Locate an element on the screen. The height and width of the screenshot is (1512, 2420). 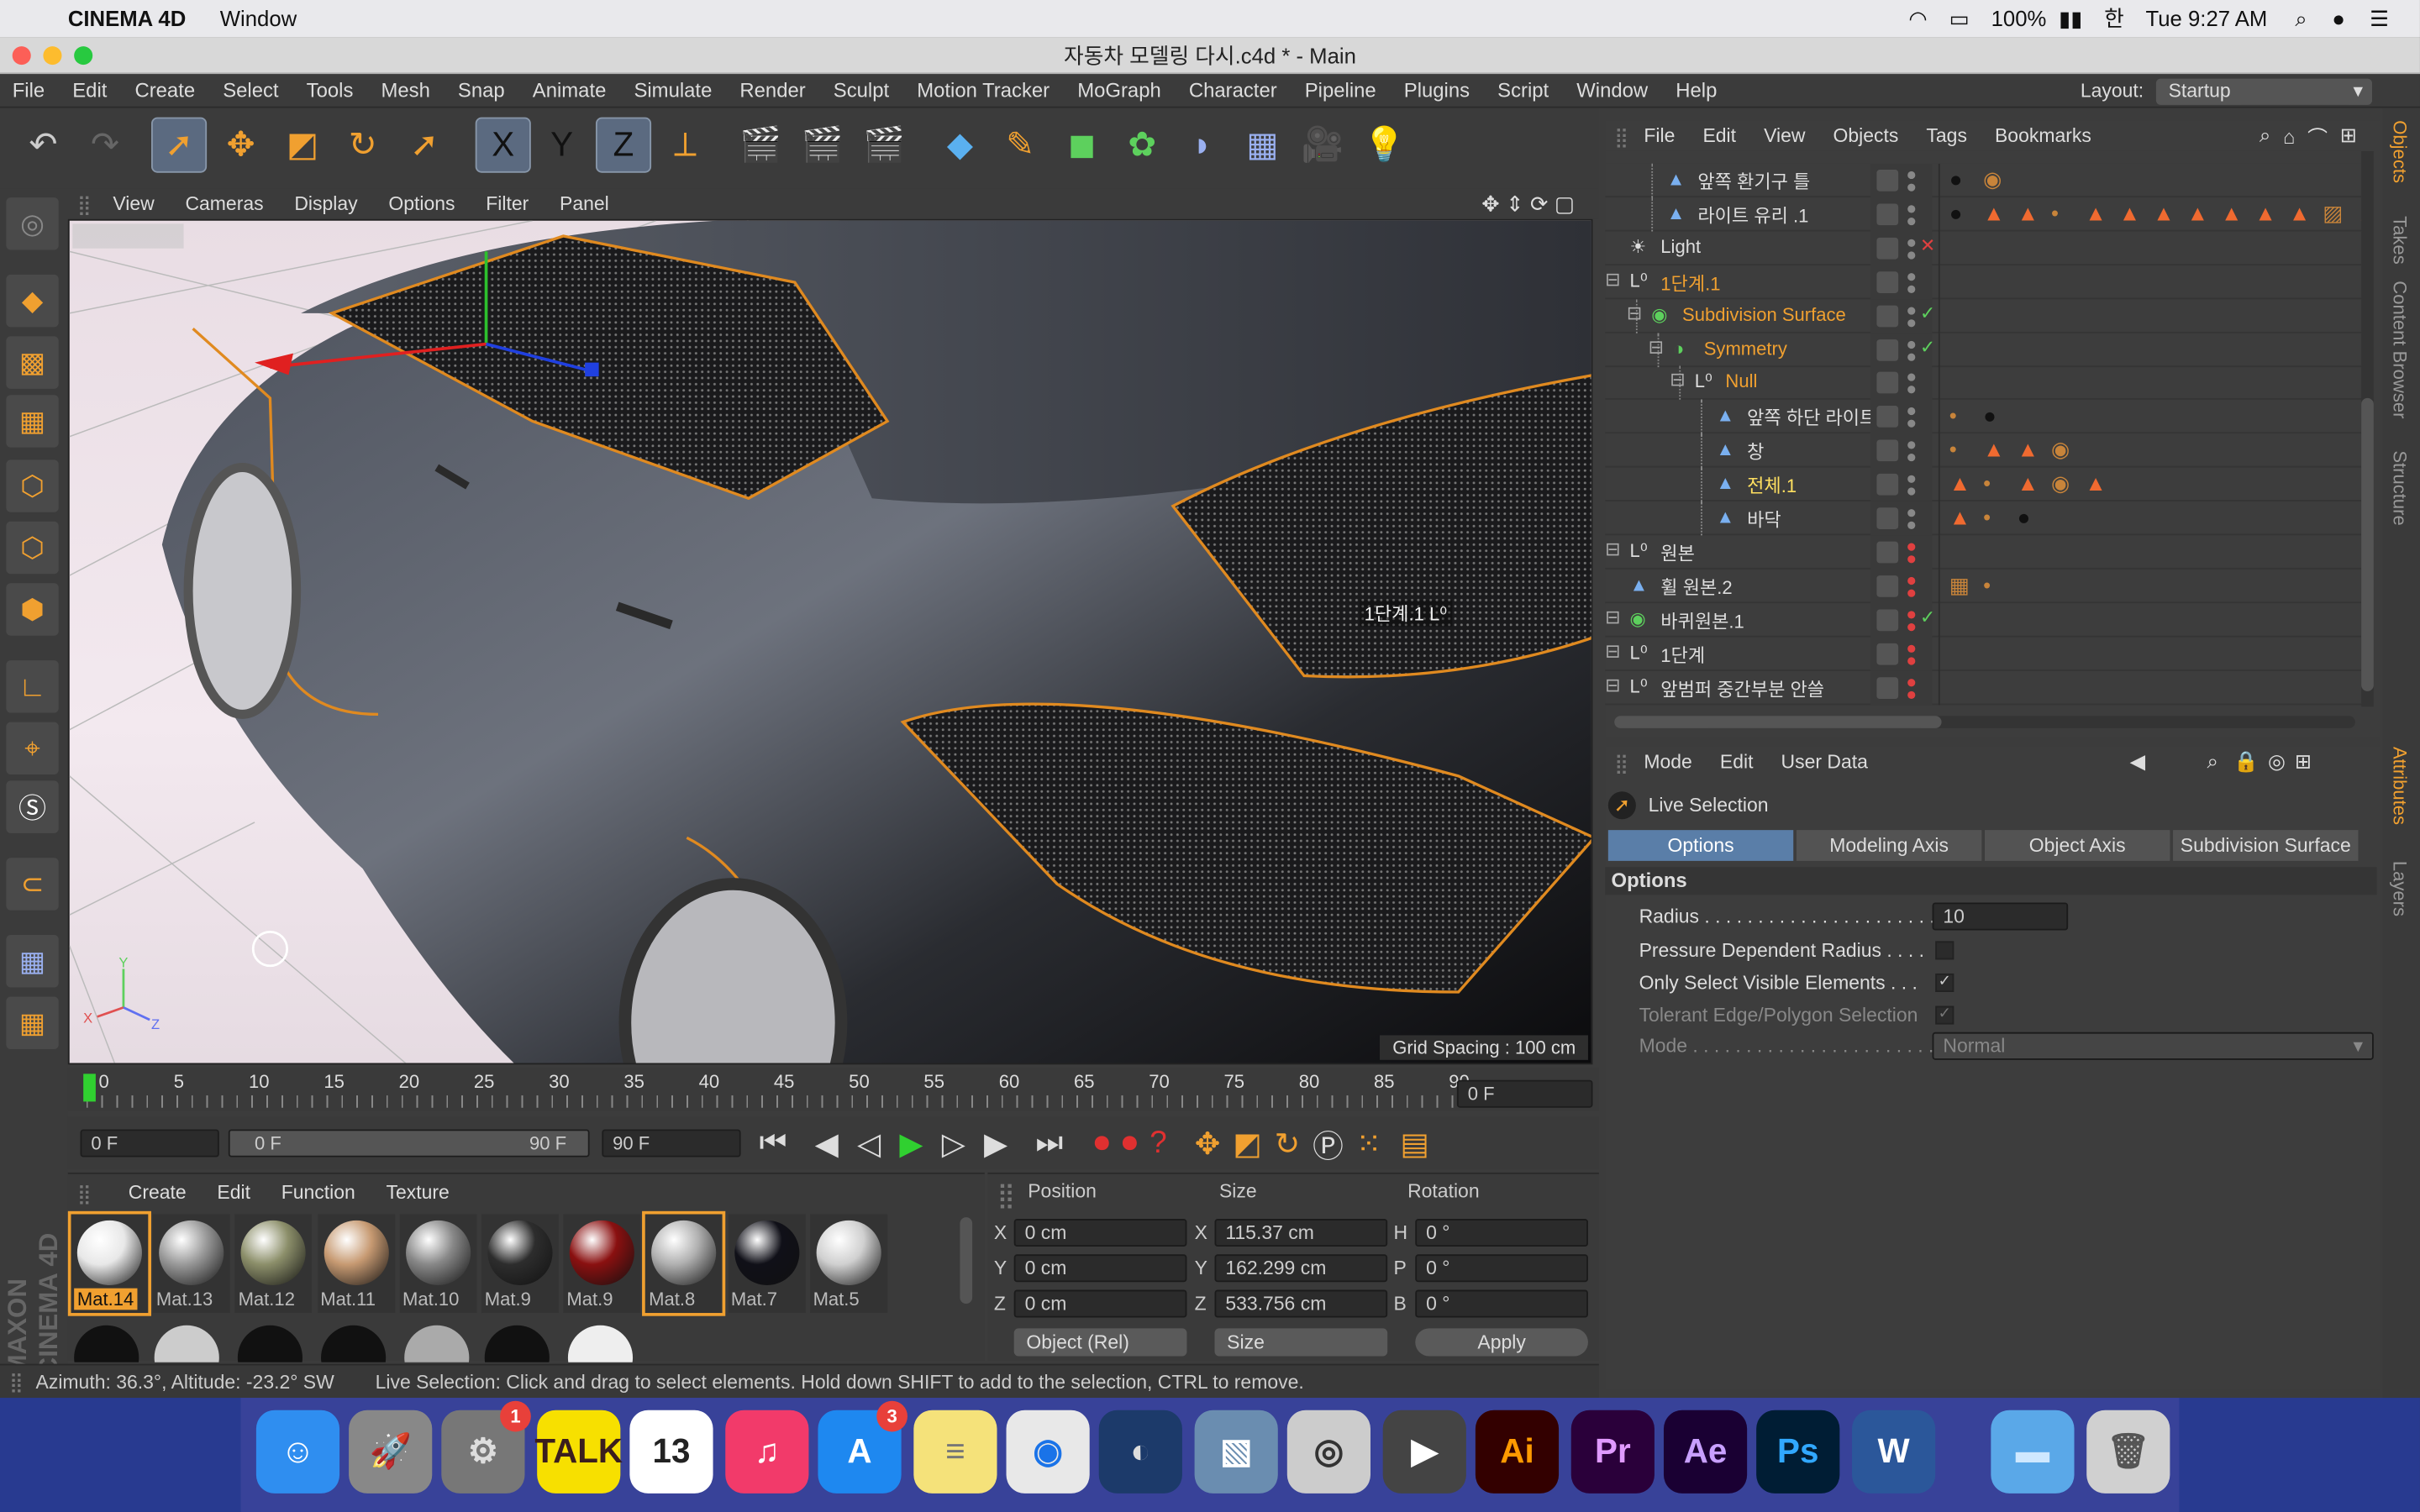
enabled-check-icon: ✓ is located at coordinates (1927, 312).